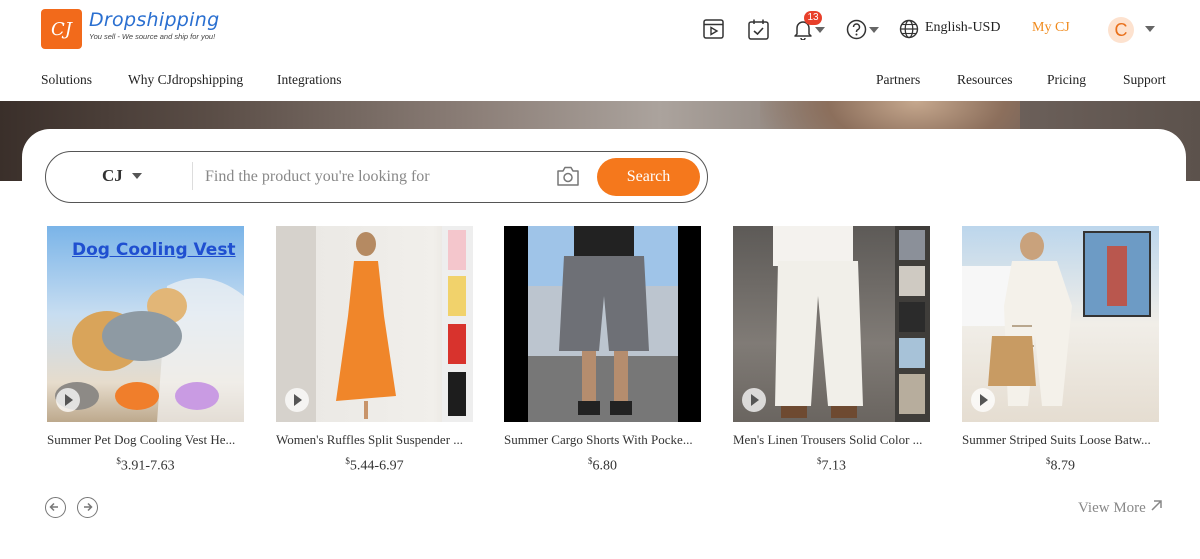 The width and height of the screenshot is (1200, 559). I want to click on product-card: Summer Striped Suits Loose Batw... $8.79, so click(1060, 350).